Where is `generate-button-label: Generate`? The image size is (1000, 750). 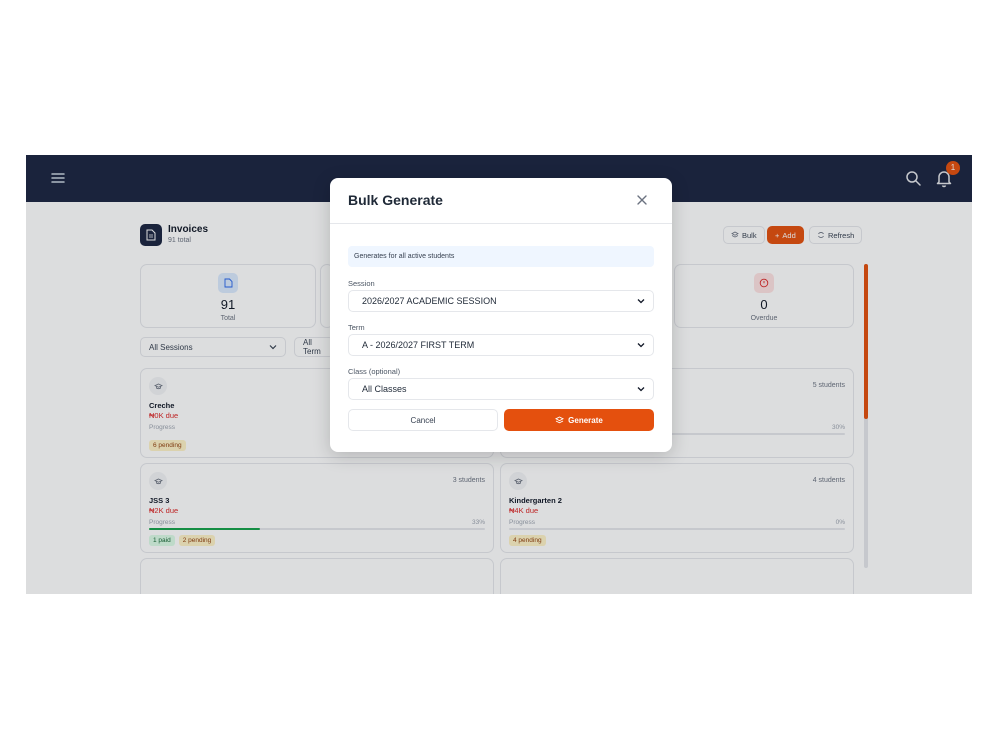 generate-button-label: Generate is located at coordinates (585, 420).